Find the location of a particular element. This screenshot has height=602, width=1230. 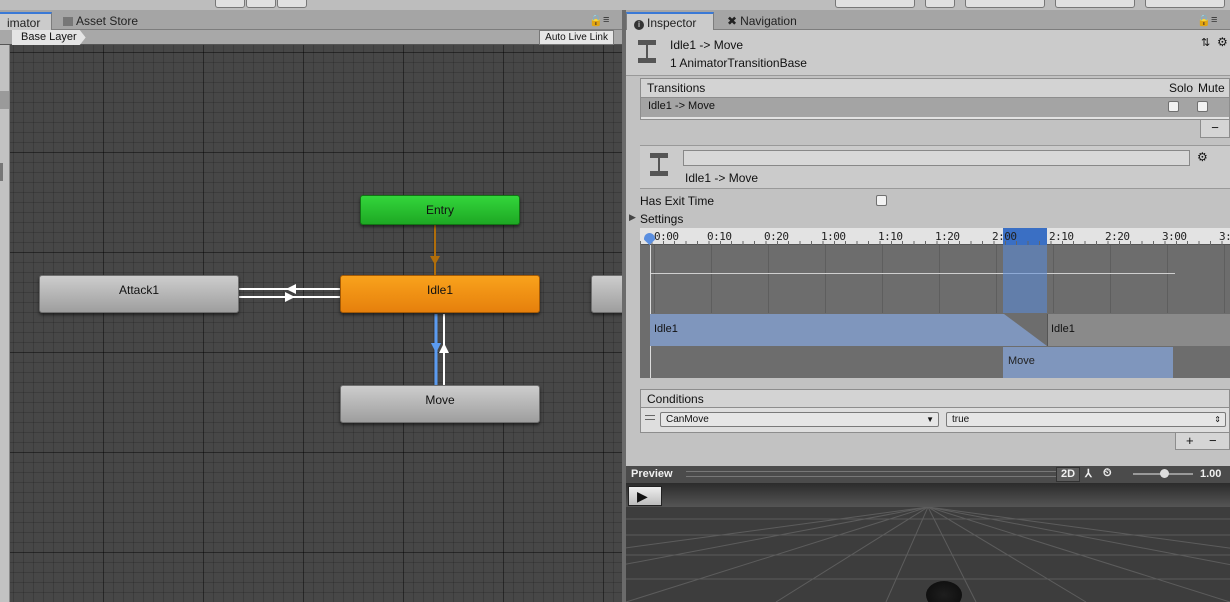

tab-asset-store: Asset Store is located at coordinates (100, 21).